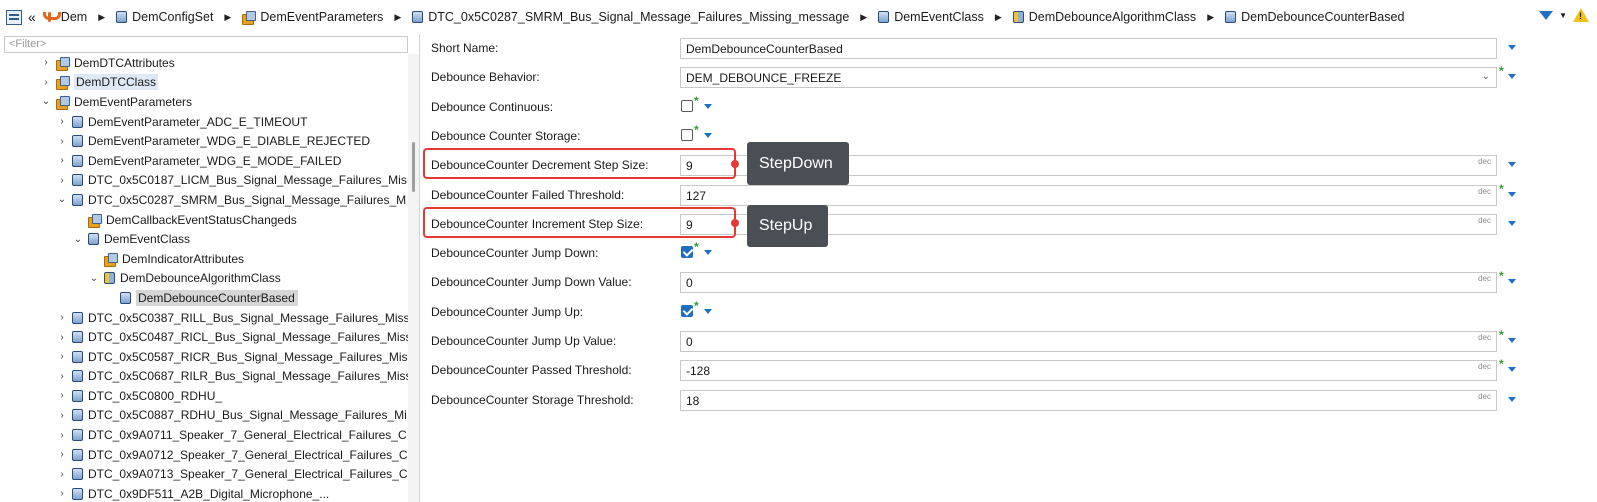  Describe the element at coordinates (1546, 15) in the screenshot. I see `filter-icon` at that location.